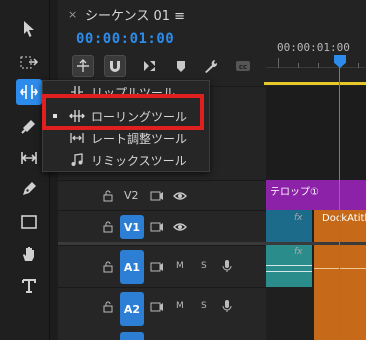 This screenshot has width=366, height=340. I want to click on ripple-edit-icon, so click(29, 92).